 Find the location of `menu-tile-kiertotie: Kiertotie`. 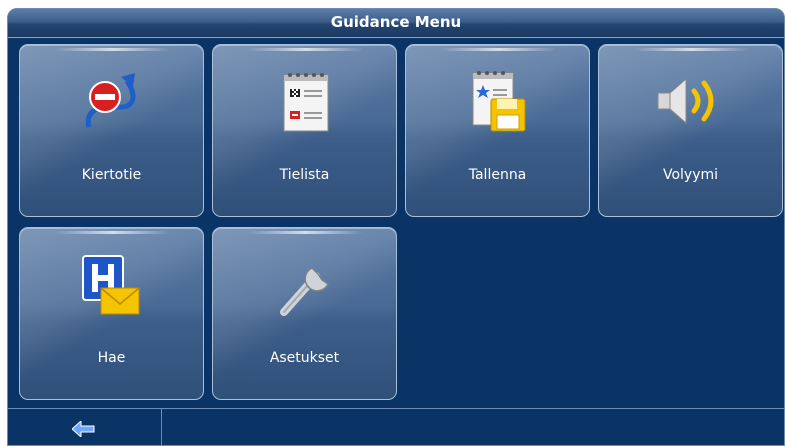

menu-tile-kiertotie: Kiertotie is located at coordinates (111, 130).